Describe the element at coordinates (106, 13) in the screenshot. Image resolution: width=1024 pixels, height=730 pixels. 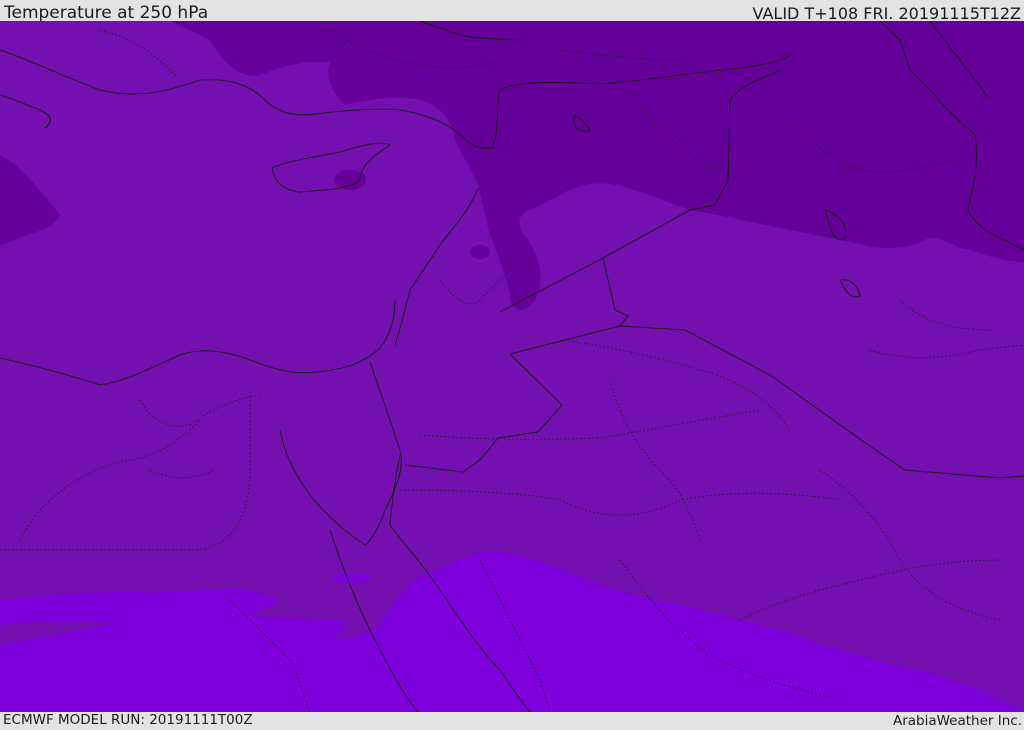
I see `map-title: Temperature at 250 hPa` at that location.